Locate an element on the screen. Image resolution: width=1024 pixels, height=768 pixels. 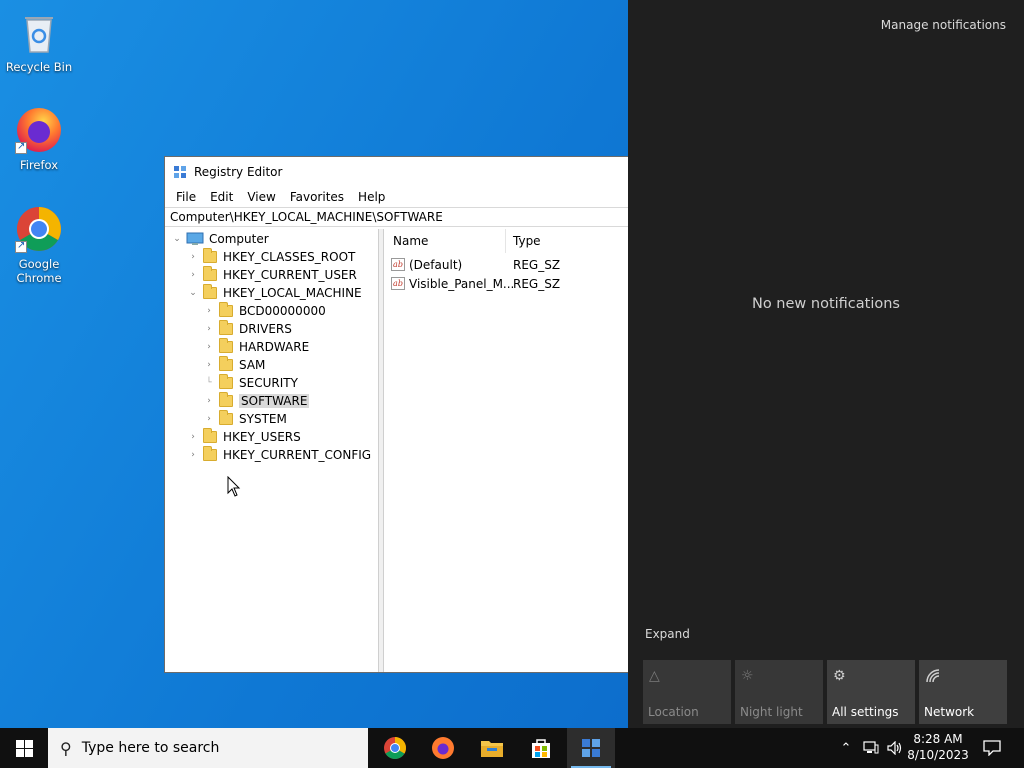
tree-label: HARDWARE is located at coordinates (274, 347).